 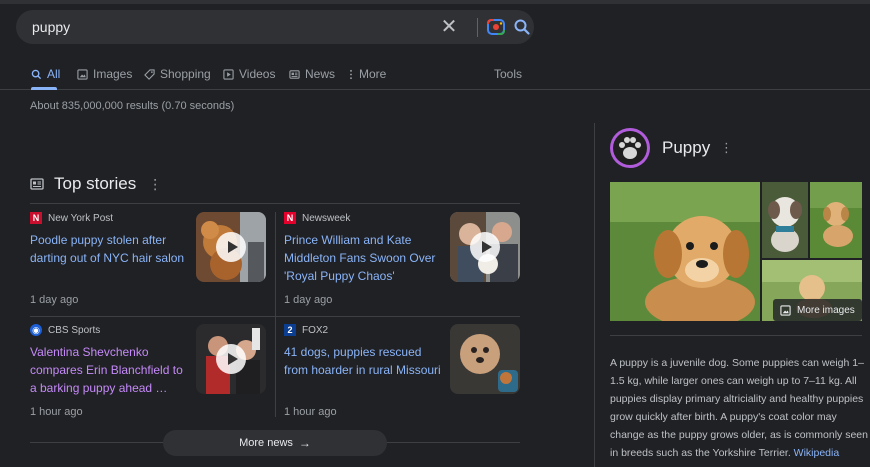 What do you see at coordinates (477, 27) in the screenshot?
I see `search-bar-divider` at bounding box center [477, 27].